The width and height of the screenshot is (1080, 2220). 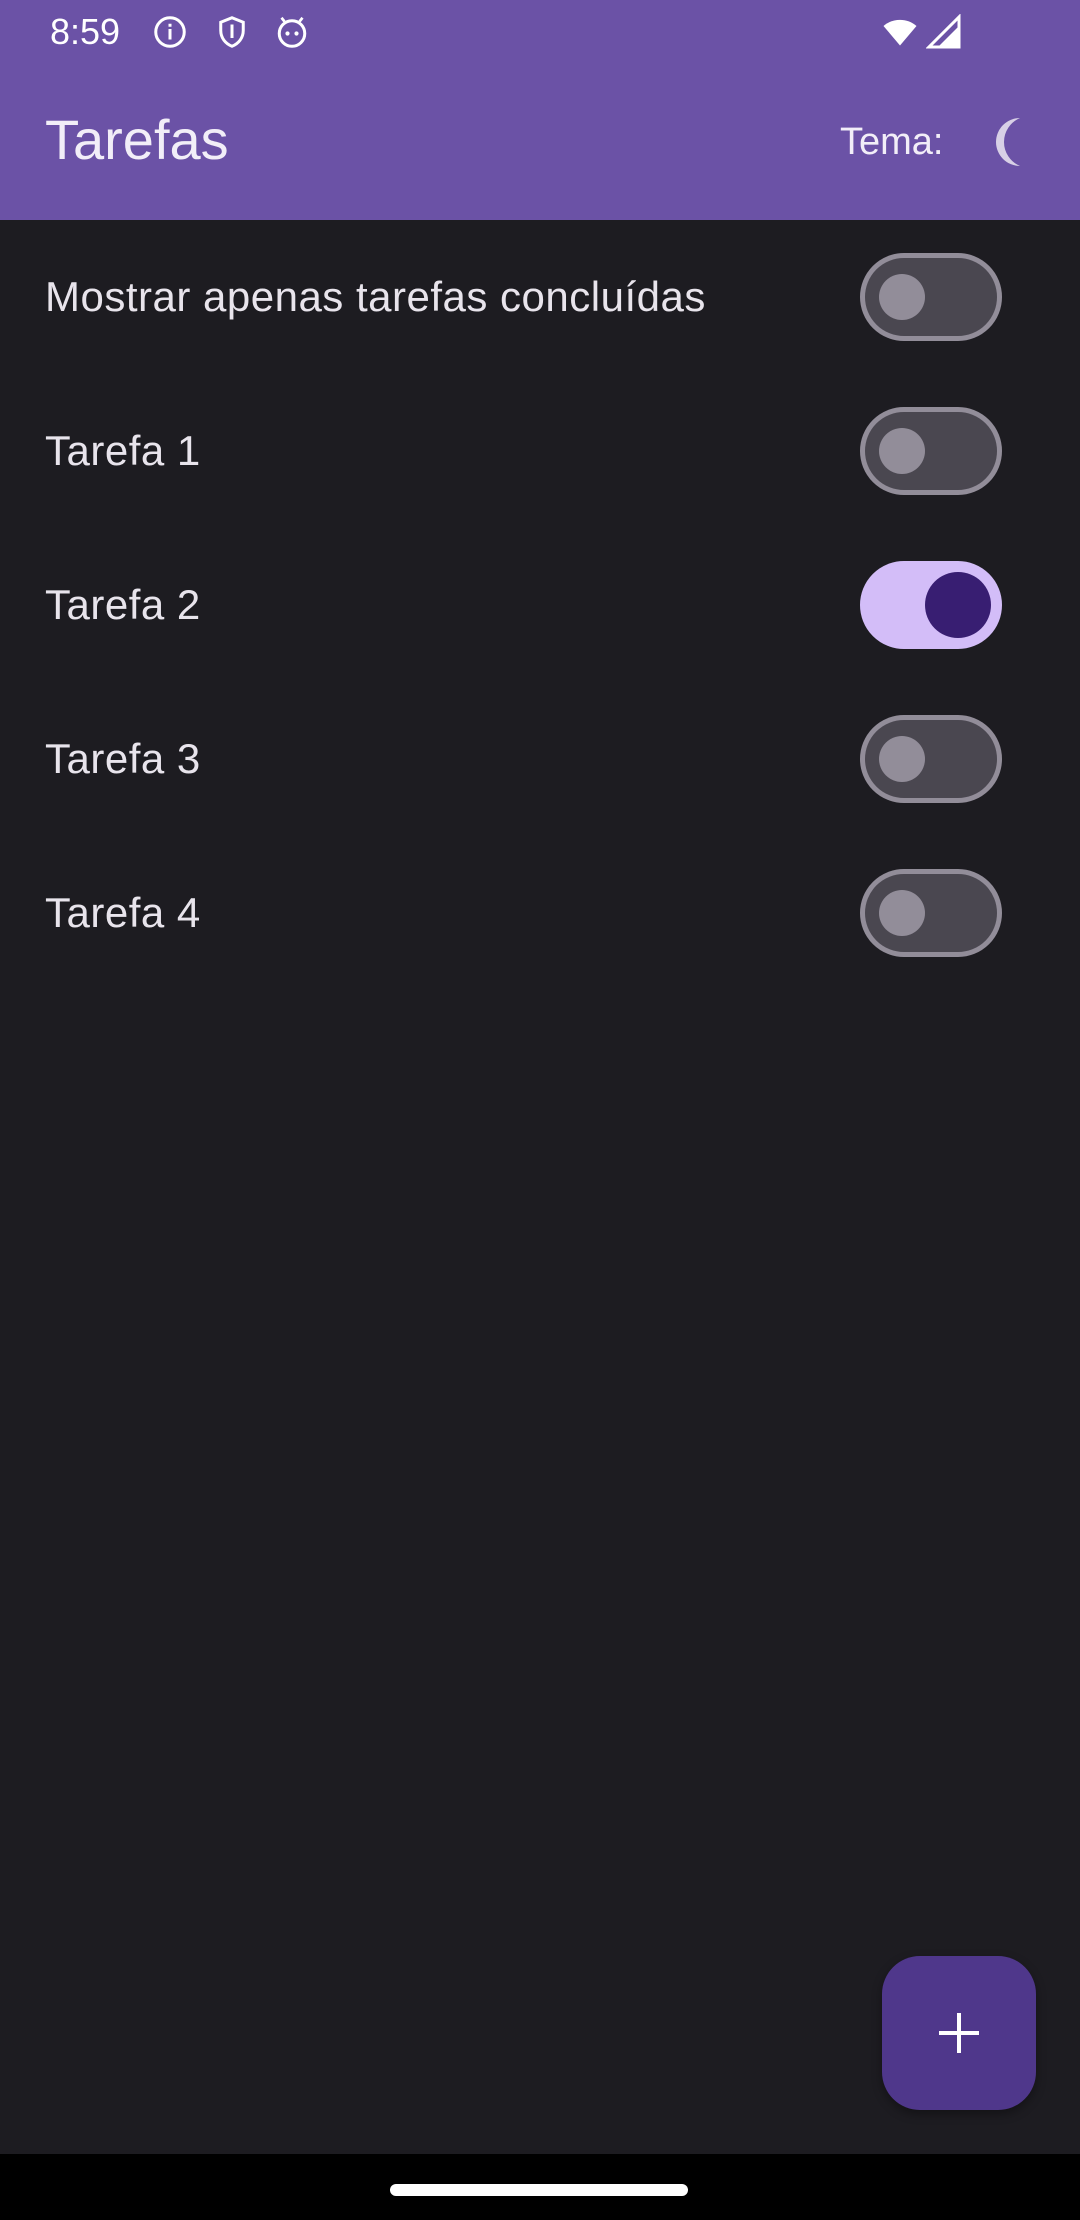 What do you see at coordinates (123, 604) in the screenshot?
I see `task-label: Tarefa 2` at bounding box center [123, 604].